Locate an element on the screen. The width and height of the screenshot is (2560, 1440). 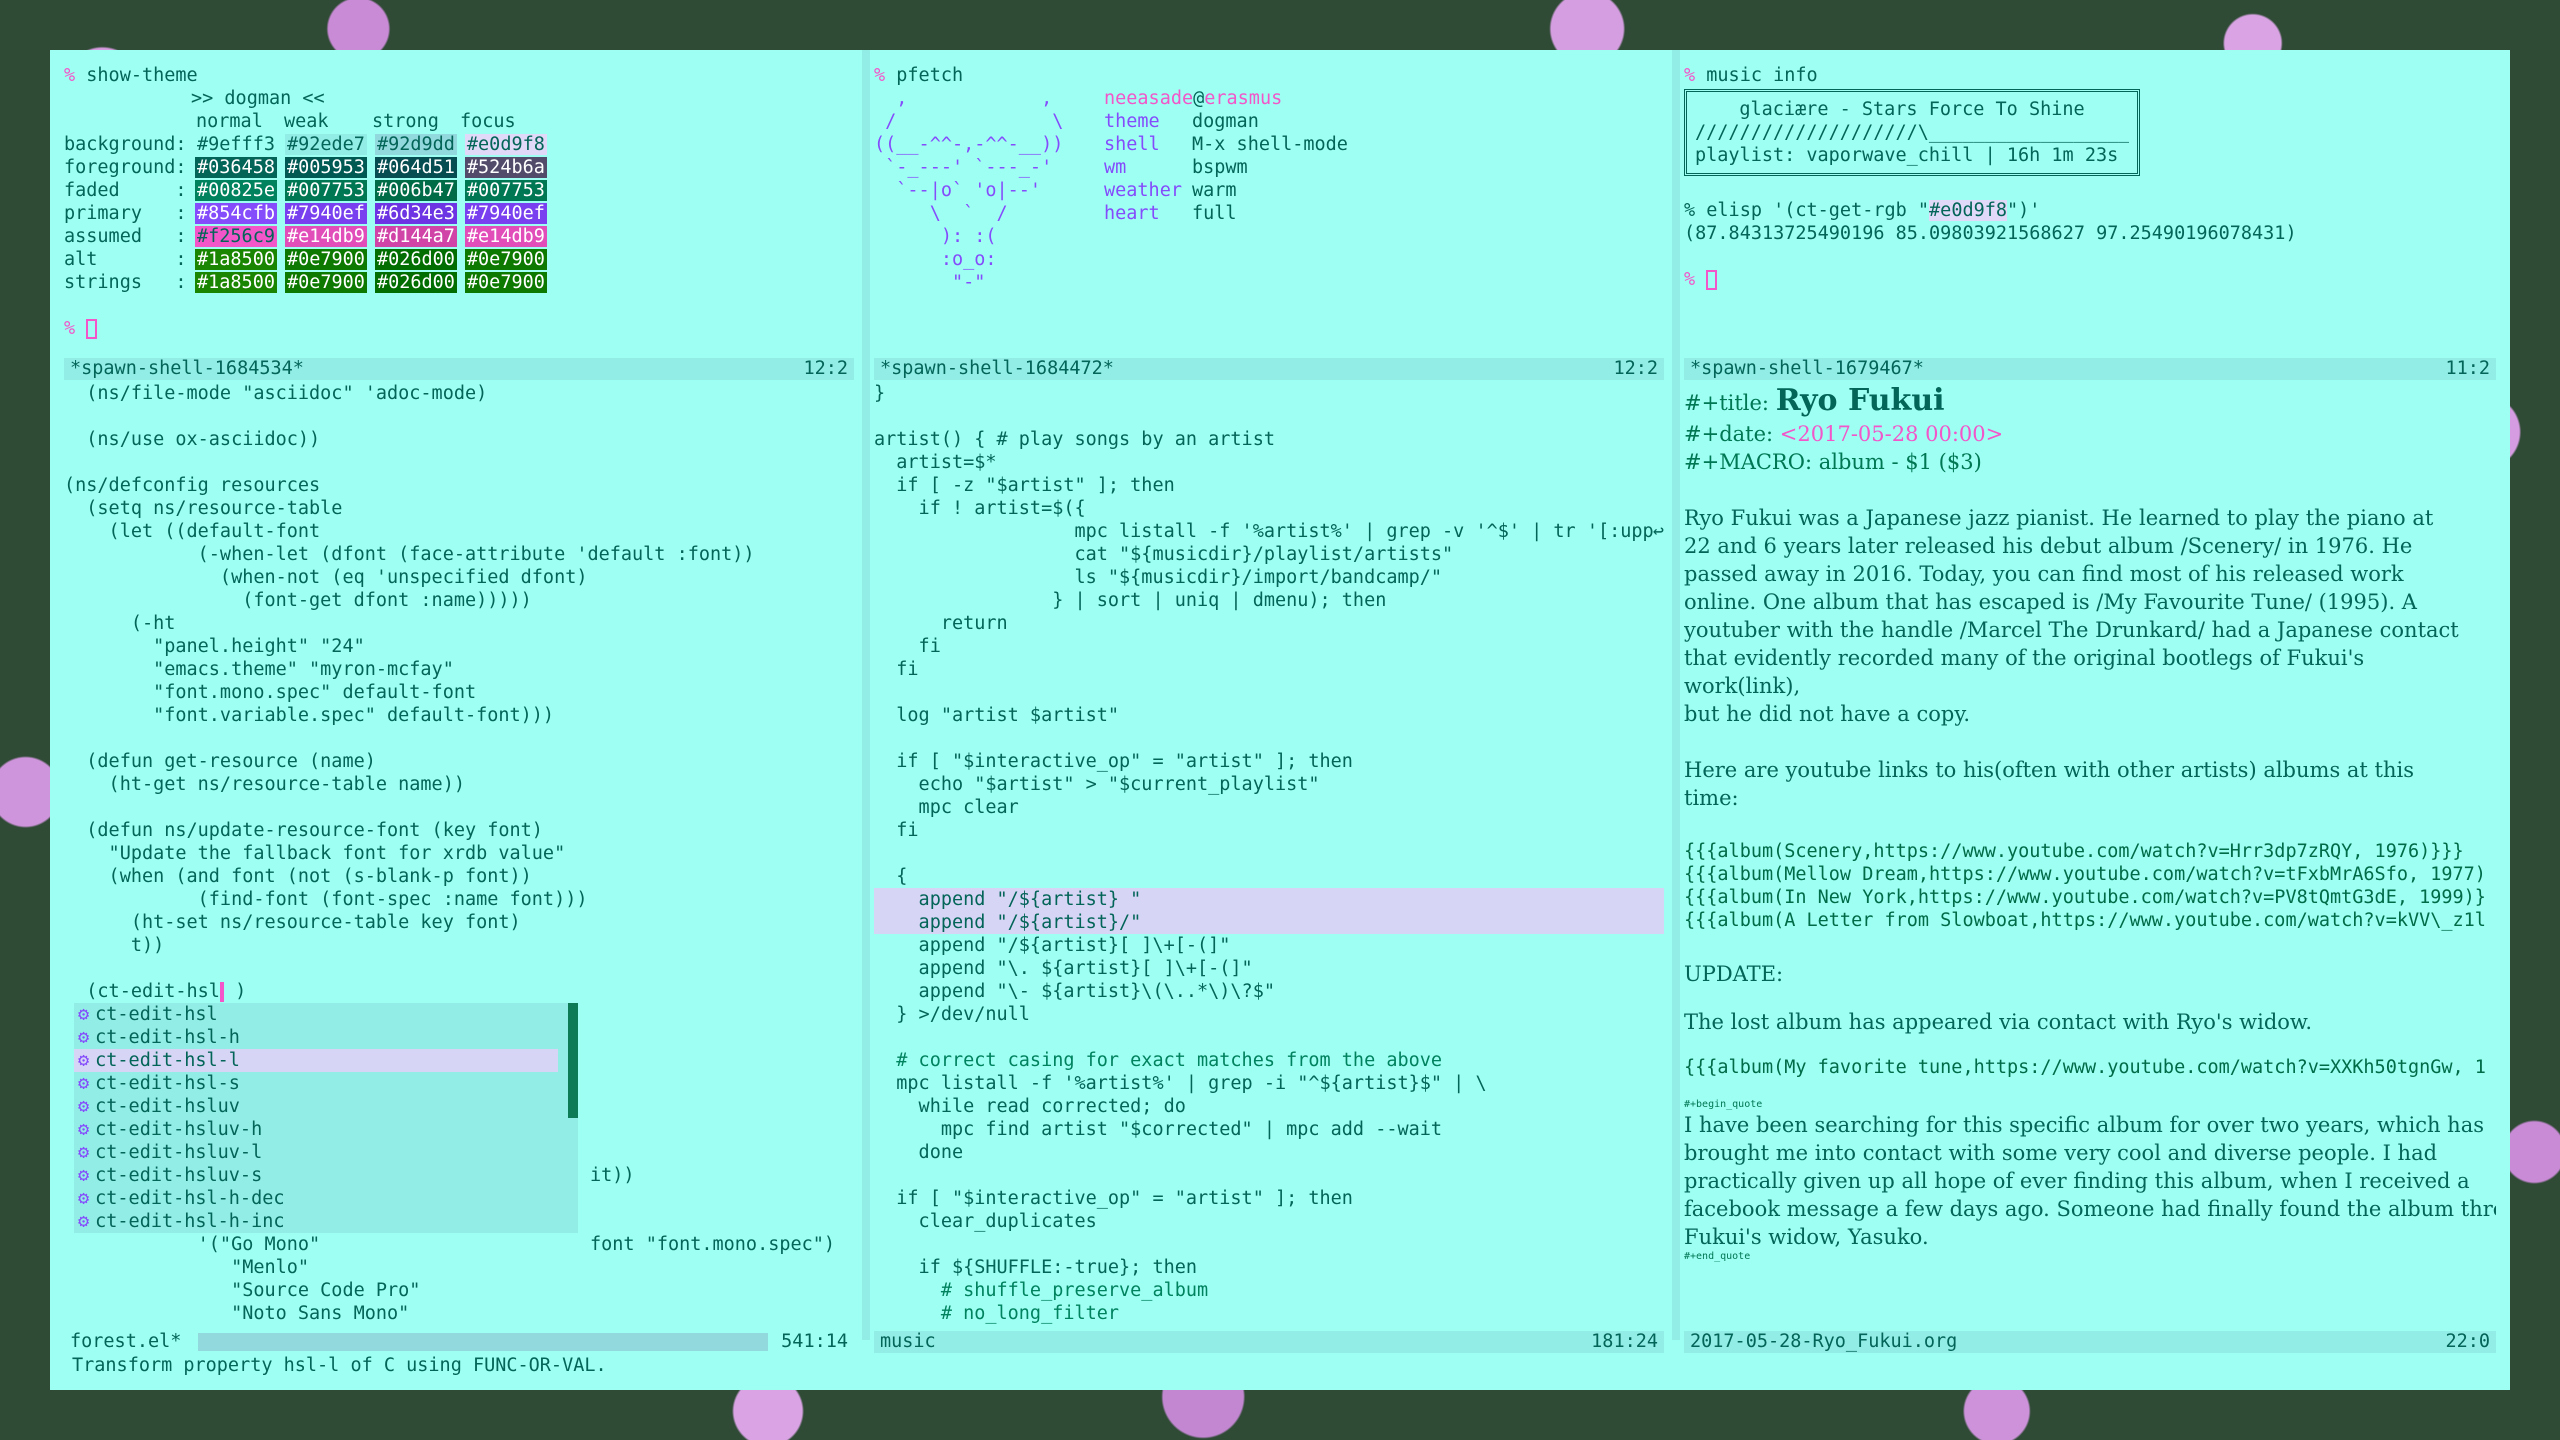
org-text-line: work(link), is located at coordinates (1742, 686).